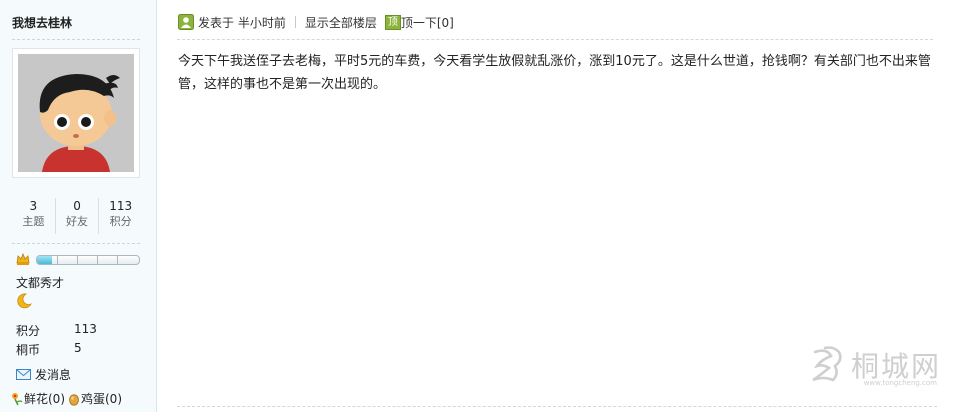 This screenshot has width=965, height=412. I want to click on user-icon, so click(186, 22).